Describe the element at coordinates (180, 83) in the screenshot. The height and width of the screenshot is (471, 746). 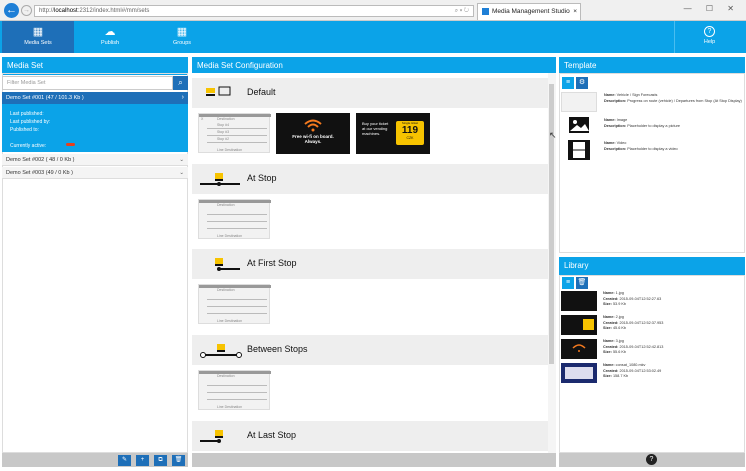
I see `search-button: ⌕` at that location.